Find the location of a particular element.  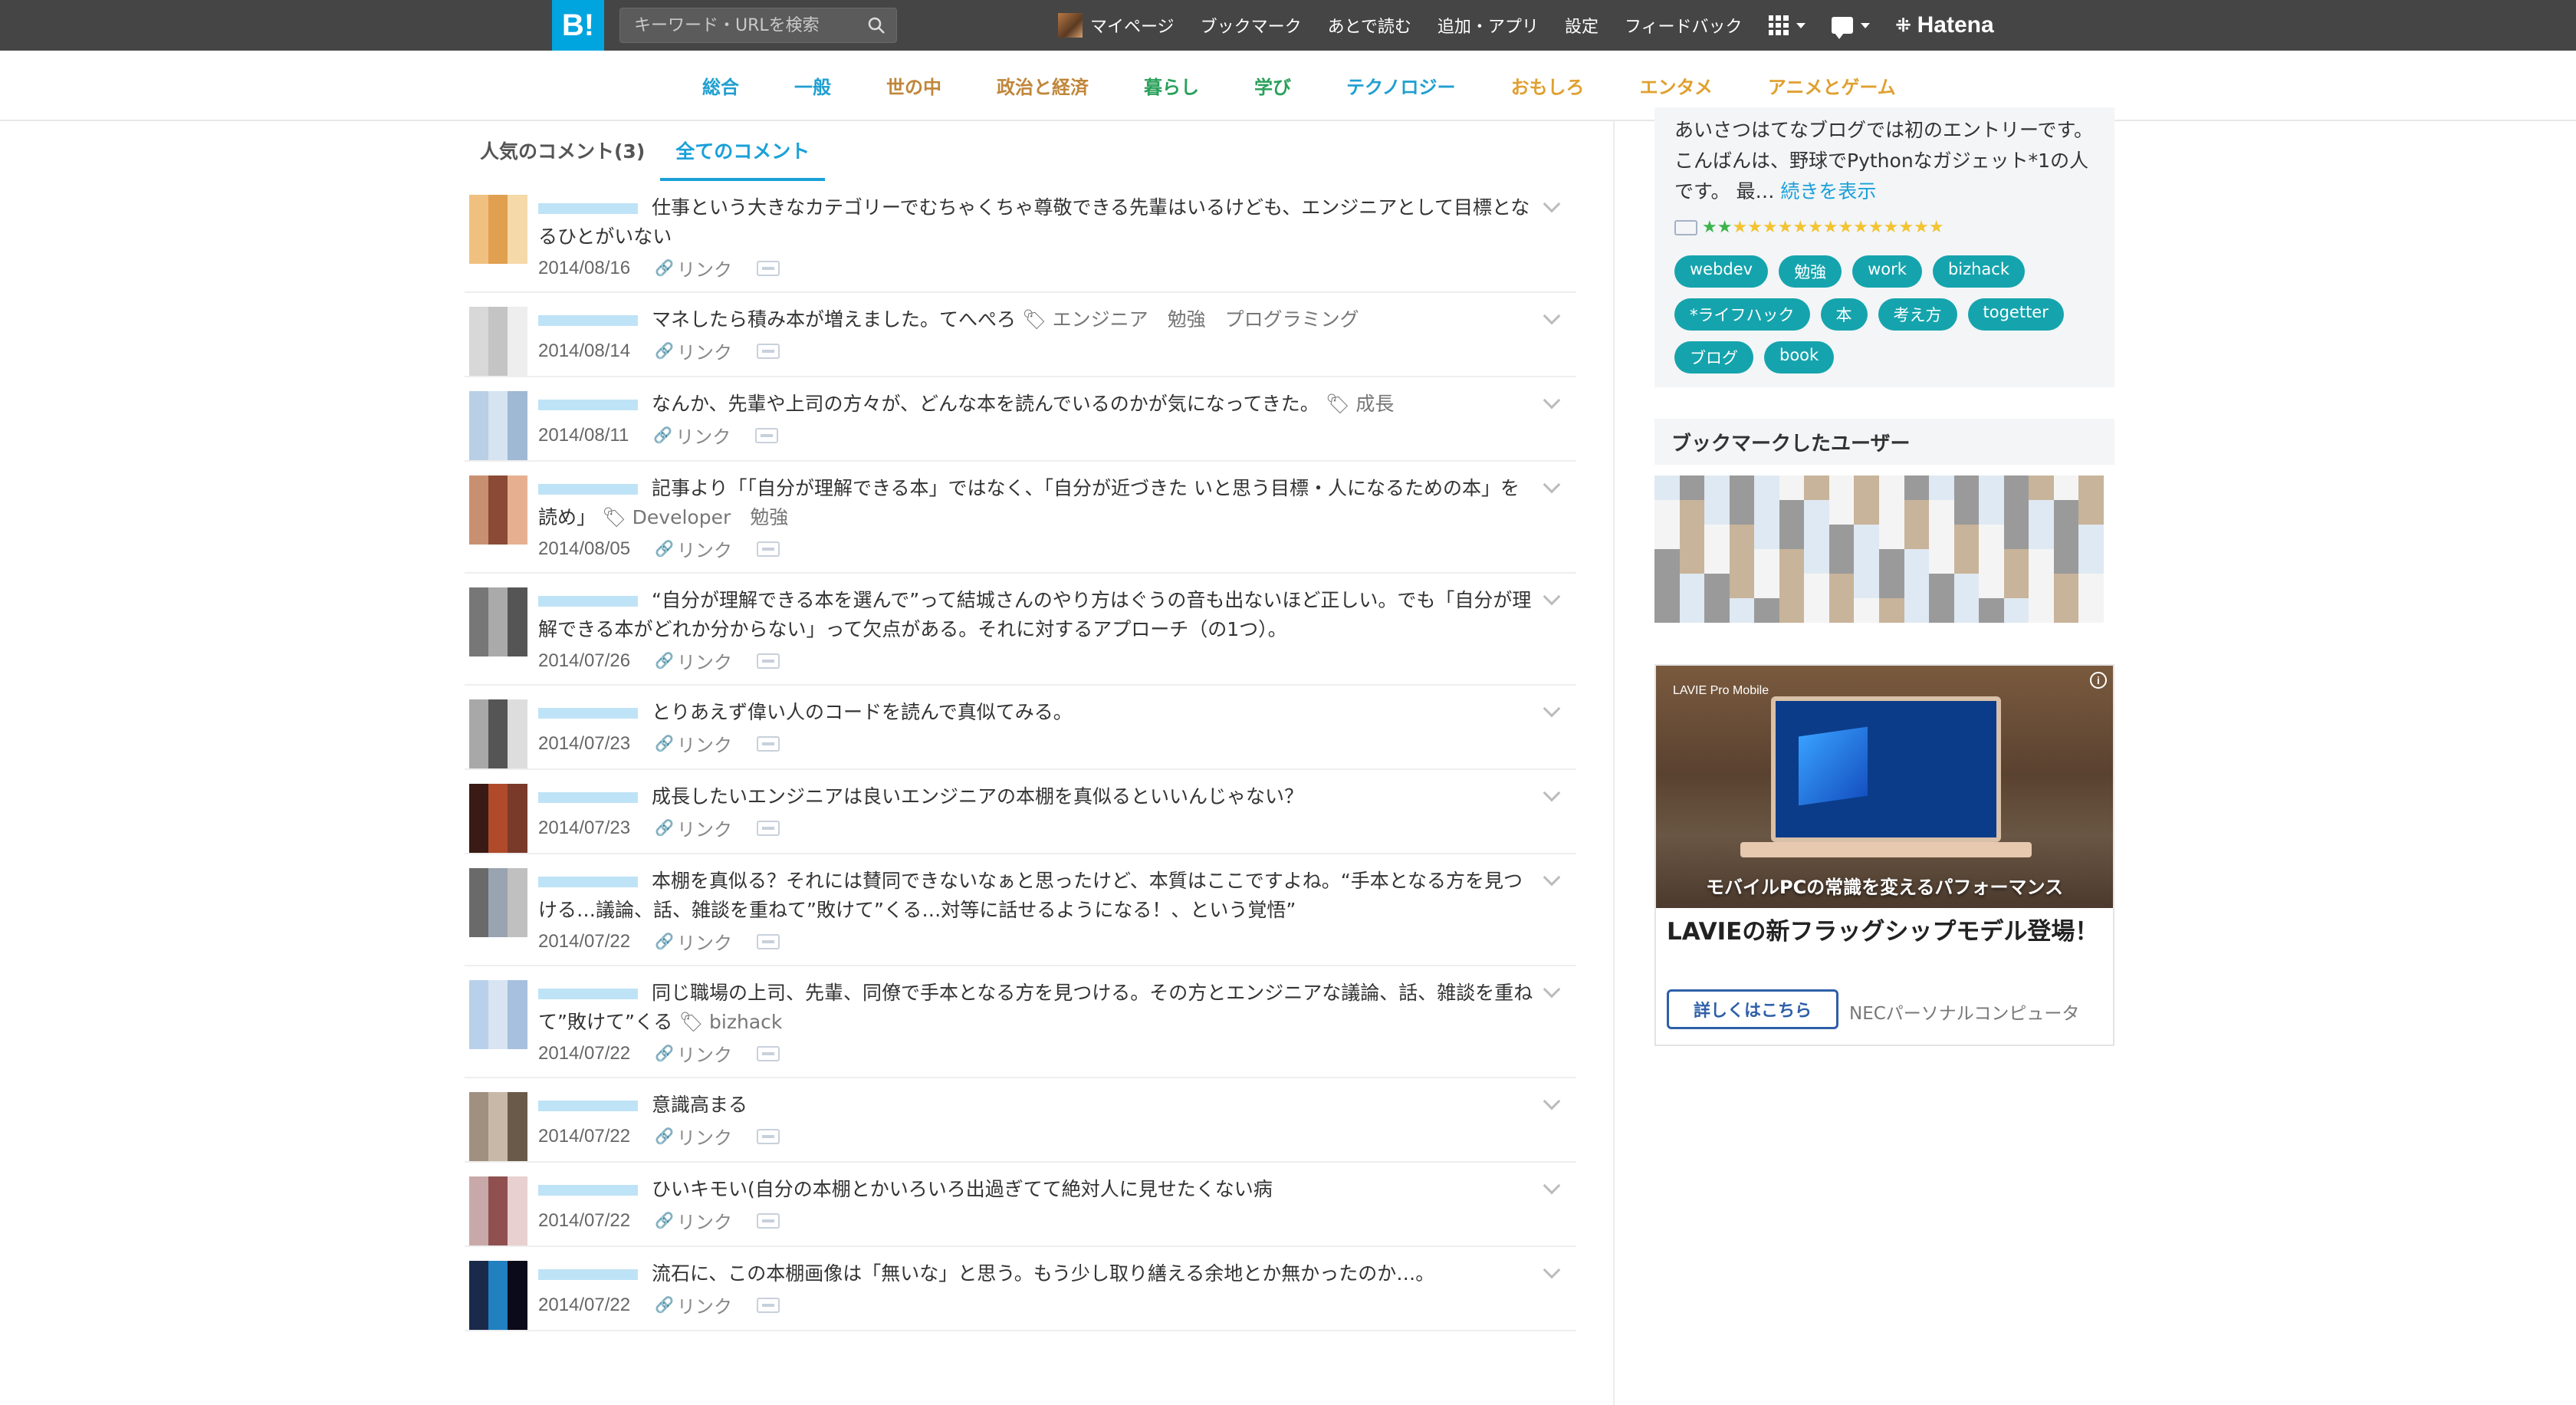

comment-date: 2014/08/14 is located at coordinates (584, 352).